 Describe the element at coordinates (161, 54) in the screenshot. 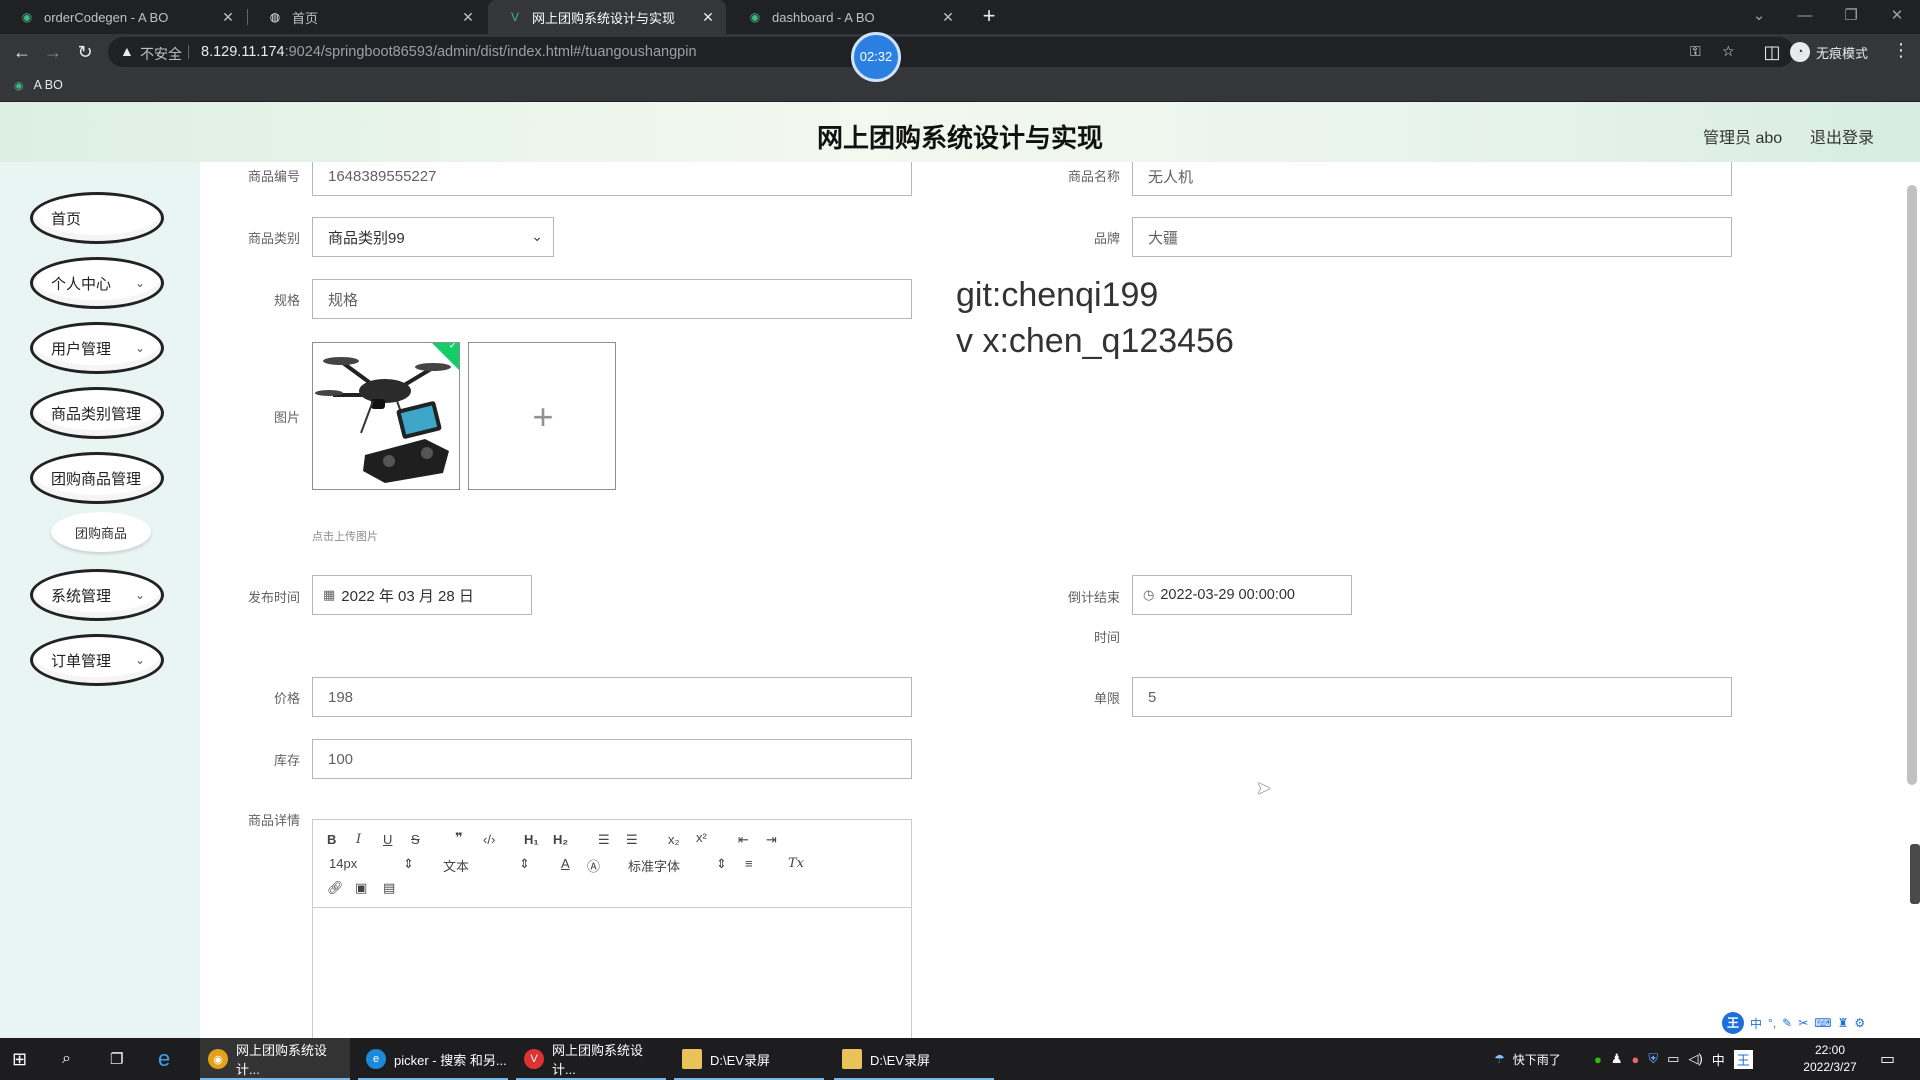

I see `insecure-label: 不安全` at that location.